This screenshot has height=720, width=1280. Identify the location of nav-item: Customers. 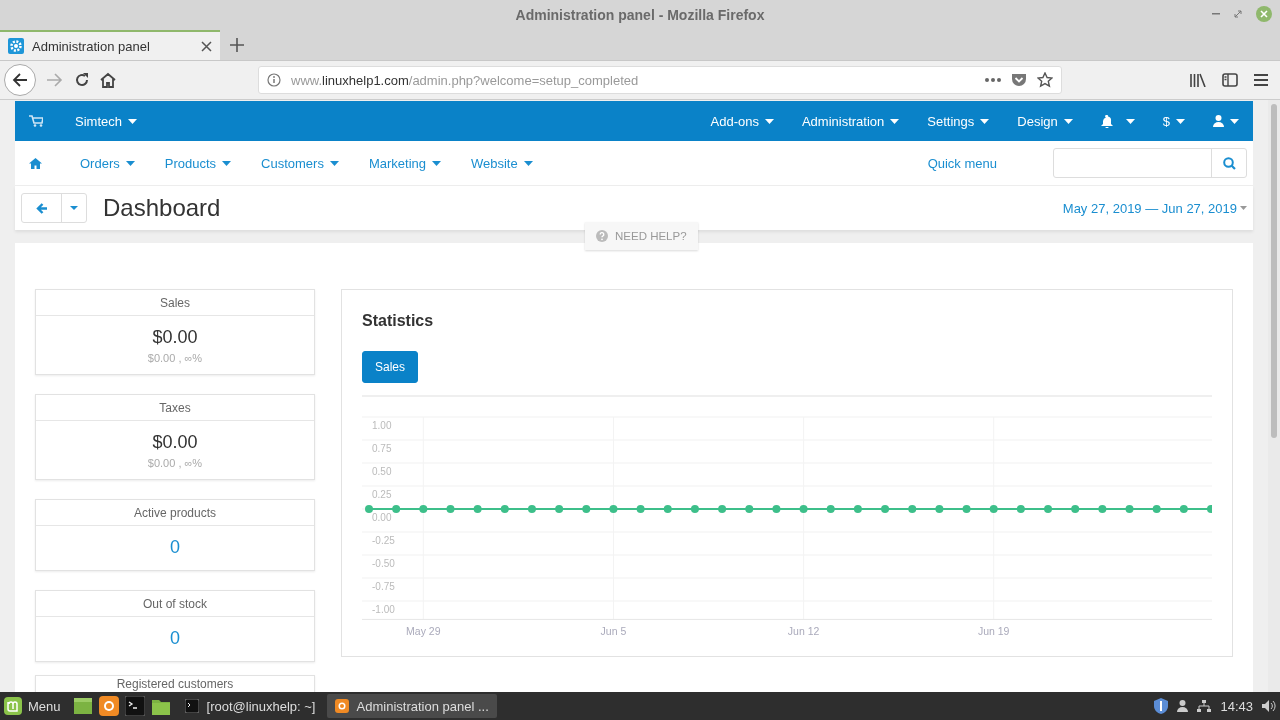
(300, 163).